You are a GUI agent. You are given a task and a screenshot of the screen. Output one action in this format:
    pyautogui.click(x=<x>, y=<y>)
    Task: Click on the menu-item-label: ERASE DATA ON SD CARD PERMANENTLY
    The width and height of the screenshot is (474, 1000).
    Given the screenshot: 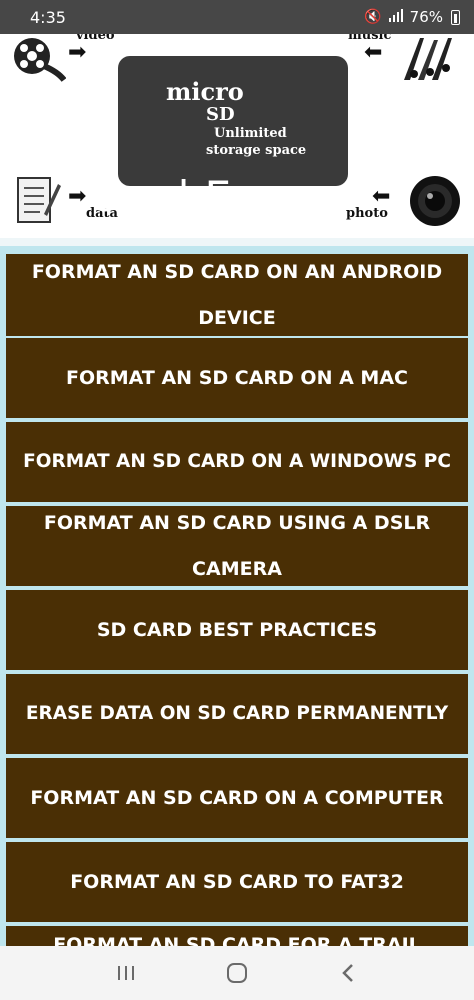 What is the action you would take?
    pyautogui.click(x=237, y=713)
    